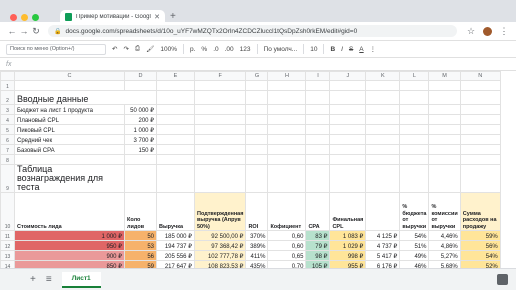  Describe the element at coordinates (7, 97) in the screenshot. I see `row-header: 2` at that location.